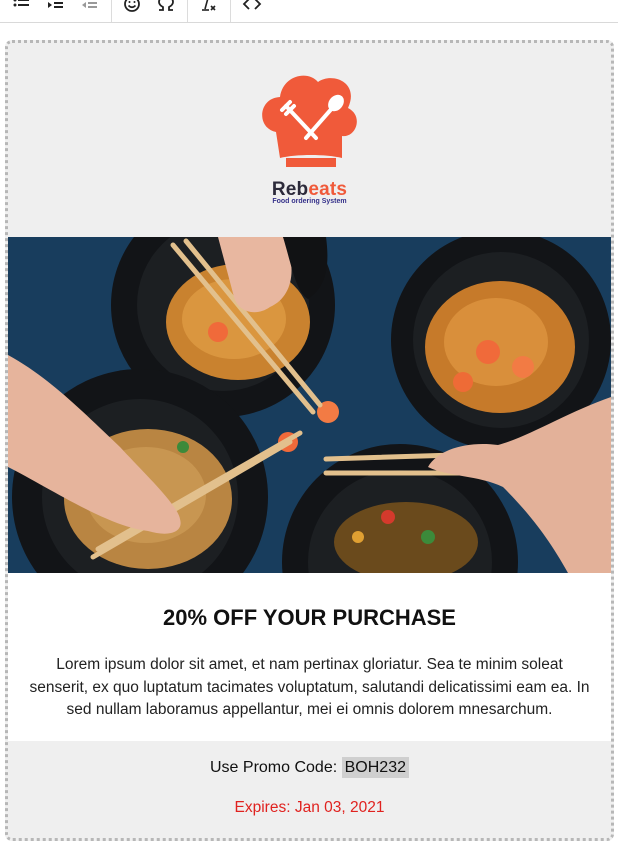  What do you see at coordinates (132, 8) in the screenshot?
I see `emoji-icon` at bounding box center [132, 8].